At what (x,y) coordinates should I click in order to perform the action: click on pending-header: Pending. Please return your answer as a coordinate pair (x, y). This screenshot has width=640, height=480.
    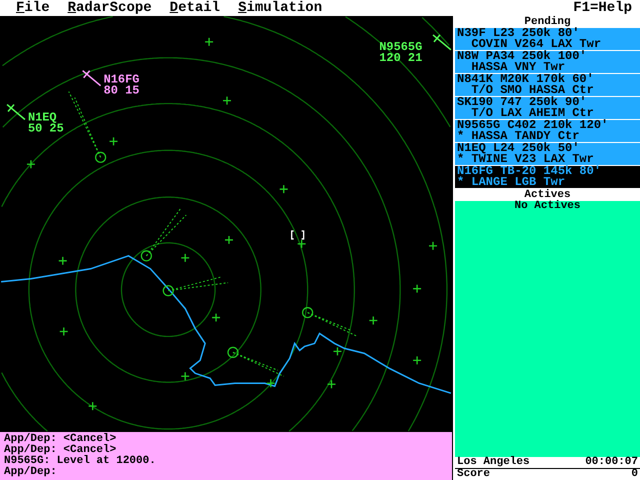
    Looking at the image, I should click on (547, 22).